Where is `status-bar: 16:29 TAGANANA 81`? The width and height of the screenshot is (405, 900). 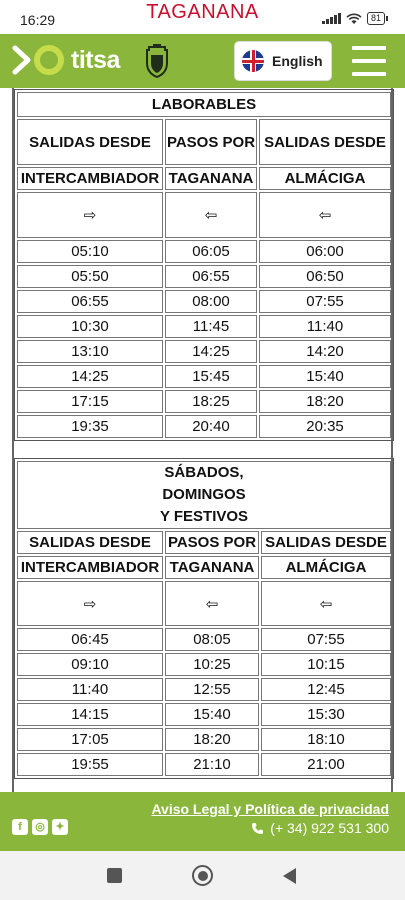
status-bar: 16:29 TAGANANA 81 is located at coordinates (202, 17).